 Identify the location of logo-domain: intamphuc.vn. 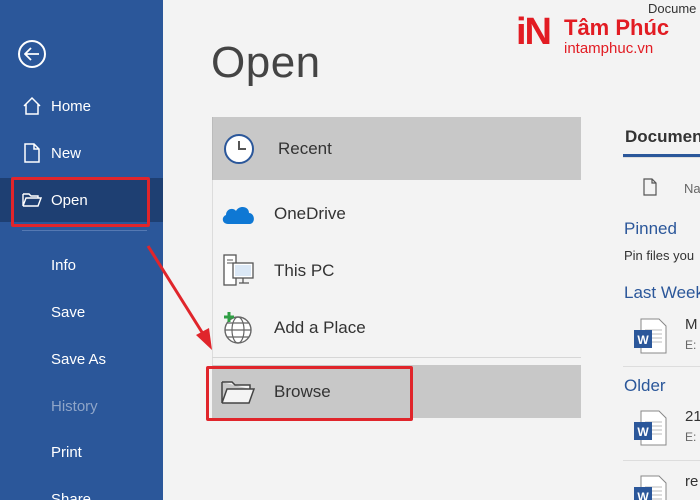
(609, 48).